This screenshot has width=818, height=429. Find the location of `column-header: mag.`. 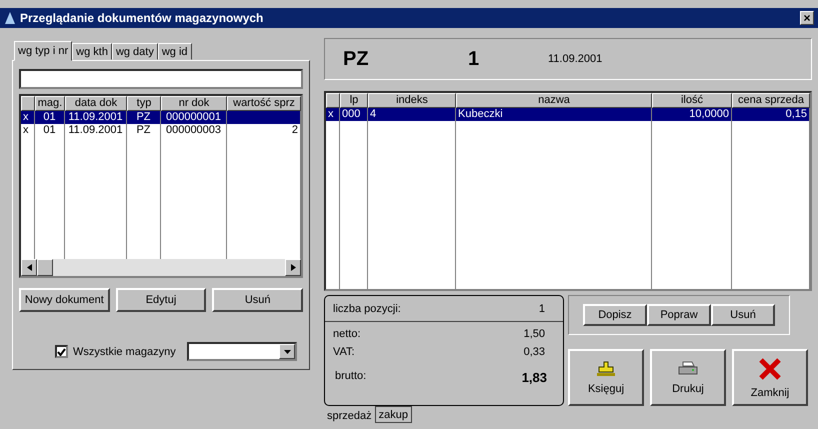

column-header: mag. is located at coordinates (50, 103).